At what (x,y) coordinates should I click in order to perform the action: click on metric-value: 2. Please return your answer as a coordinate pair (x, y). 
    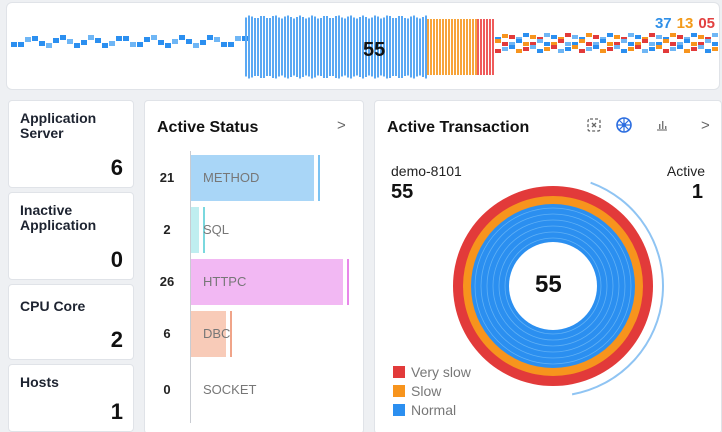
    Looking at the image, I should click on (116, 339).